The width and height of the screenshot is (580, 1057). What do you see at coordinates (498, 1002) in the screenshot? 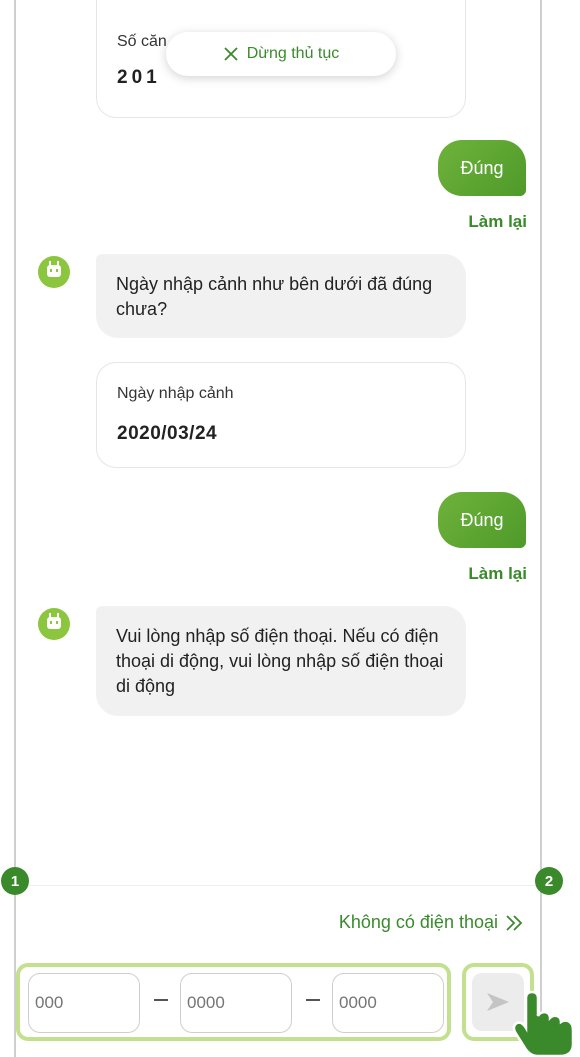
I see `send-icon` at bounding box center [498, 1002].